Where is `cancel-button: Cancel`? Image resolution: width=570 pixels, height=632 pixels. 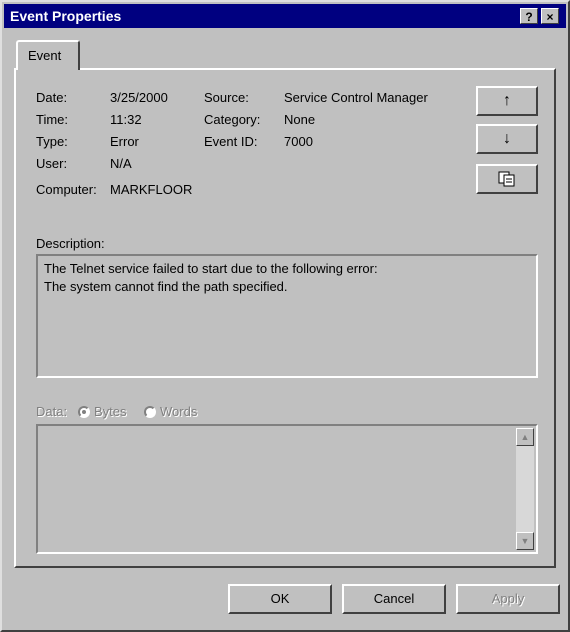 cancel-button: Cancel is located at coordinates (394, 599).